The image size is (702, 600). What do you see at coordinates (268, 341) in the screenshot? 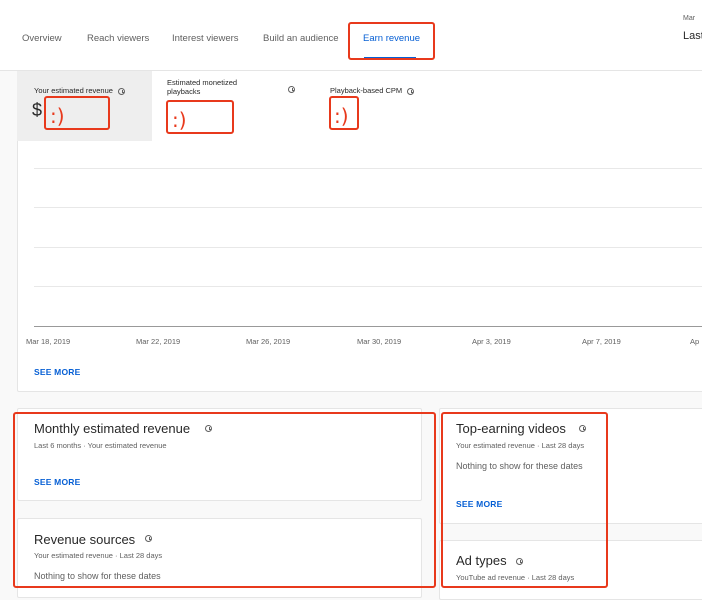
I see `x-tick-label: Mar 26, 2019` at bounding box center [268, 341].